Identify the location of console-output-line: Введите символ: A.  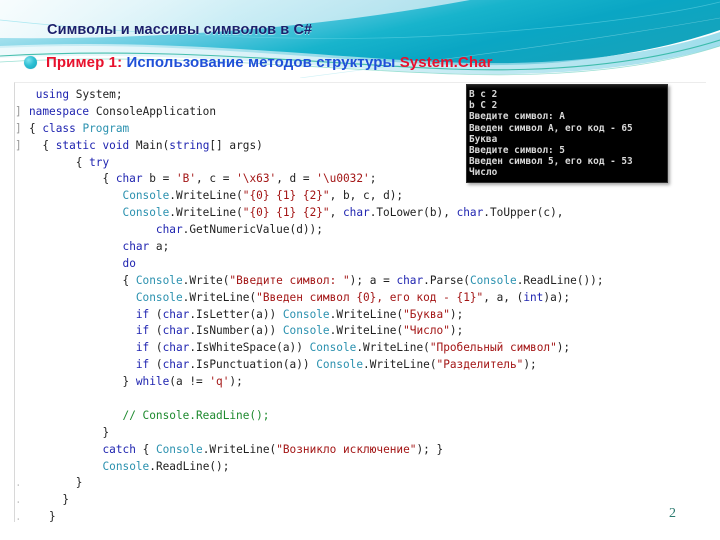
(517, 117).